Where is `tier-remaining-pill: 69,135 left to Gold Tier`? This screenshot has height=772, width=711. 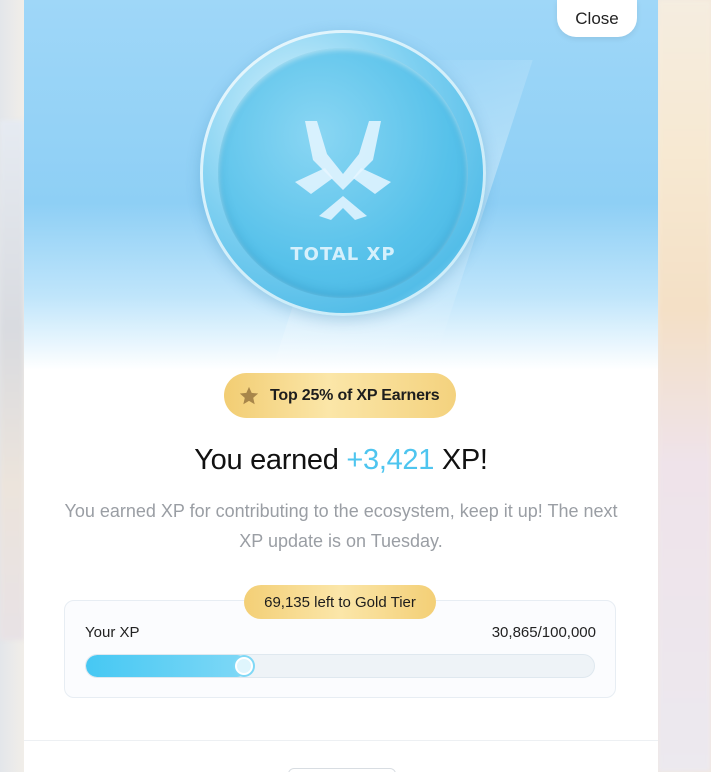 tier-remaining-pill: 69,135 left to Gold Tier is located at coordinates (340, 602).